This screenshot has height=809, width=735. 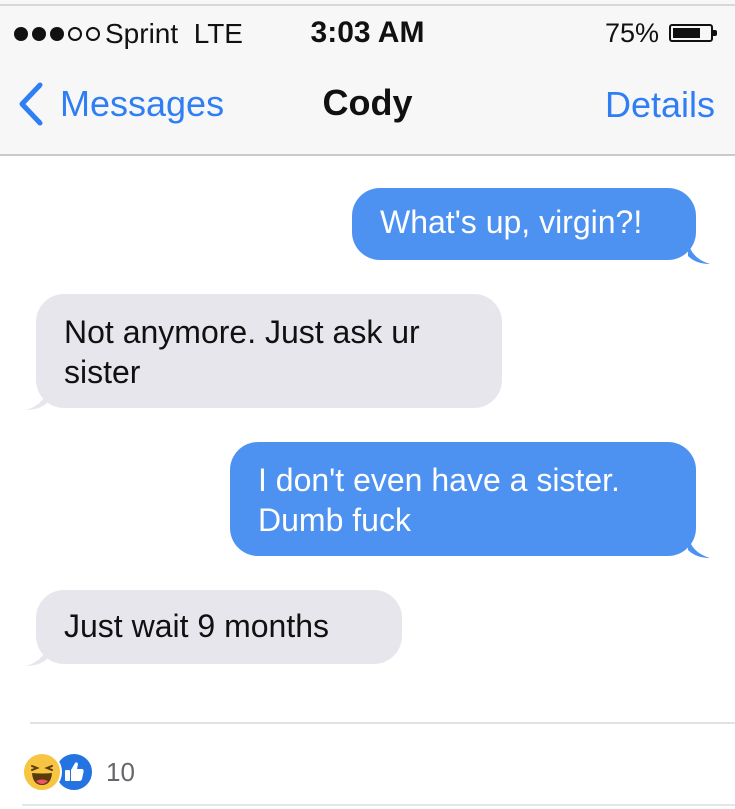 I want to click on message-bubble-incoming: Just wait 9 months, so click(x=219, y=627).